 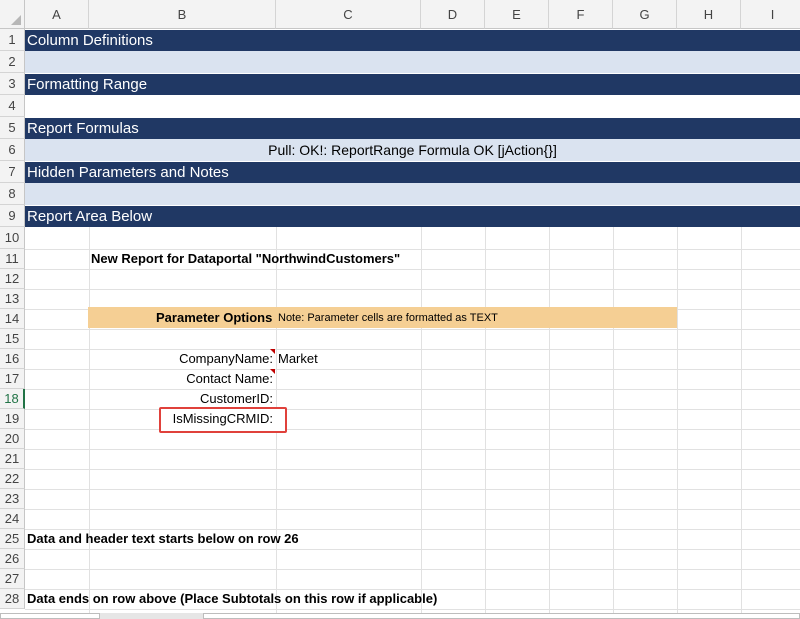 I want to click on column-definitions-label: Column Definitions, so click(x=90, y=40).